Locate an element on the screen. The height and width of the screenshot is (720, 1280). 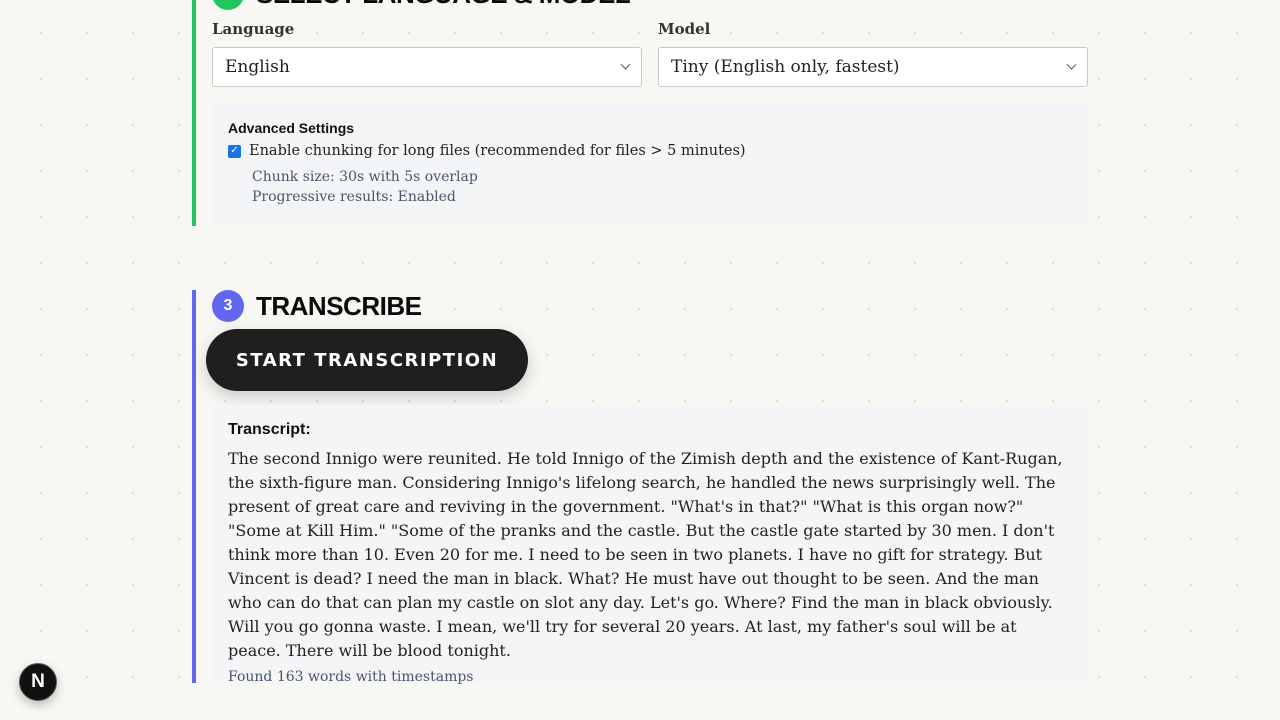
model-select-value: Tiny (English only, fastest) is located at coordinates (785, 67).